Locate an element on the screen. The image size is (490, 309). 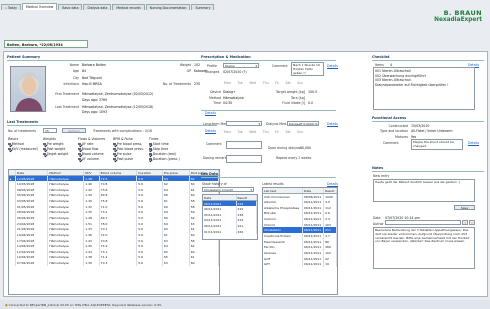
longterm-med-select: ▾ is located at coordinates (244, 123).